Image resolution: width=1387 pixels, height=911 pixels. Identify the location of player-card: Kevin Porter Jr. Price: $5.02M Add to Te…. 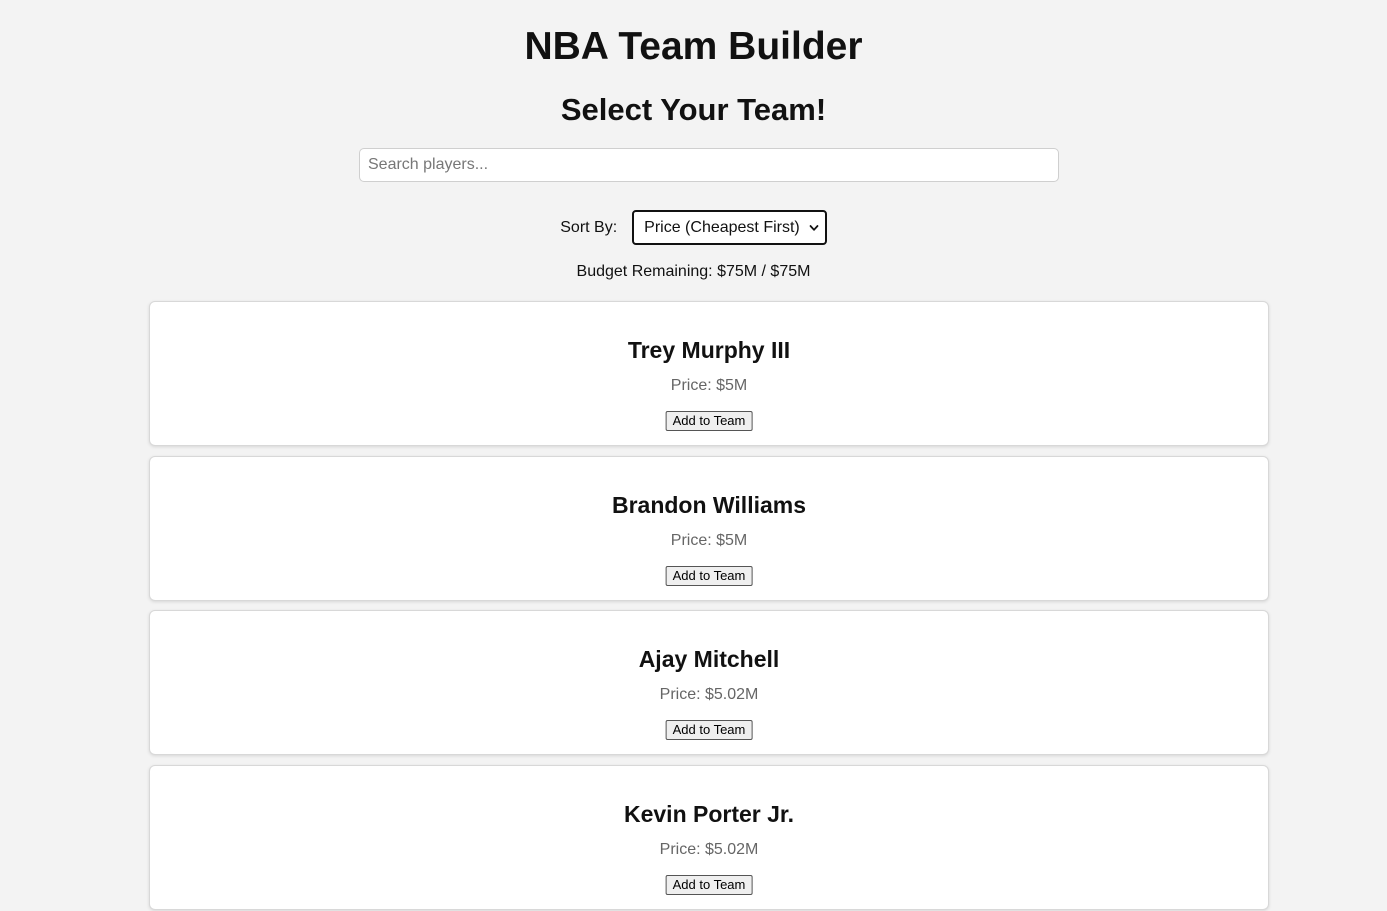
(709, 837).